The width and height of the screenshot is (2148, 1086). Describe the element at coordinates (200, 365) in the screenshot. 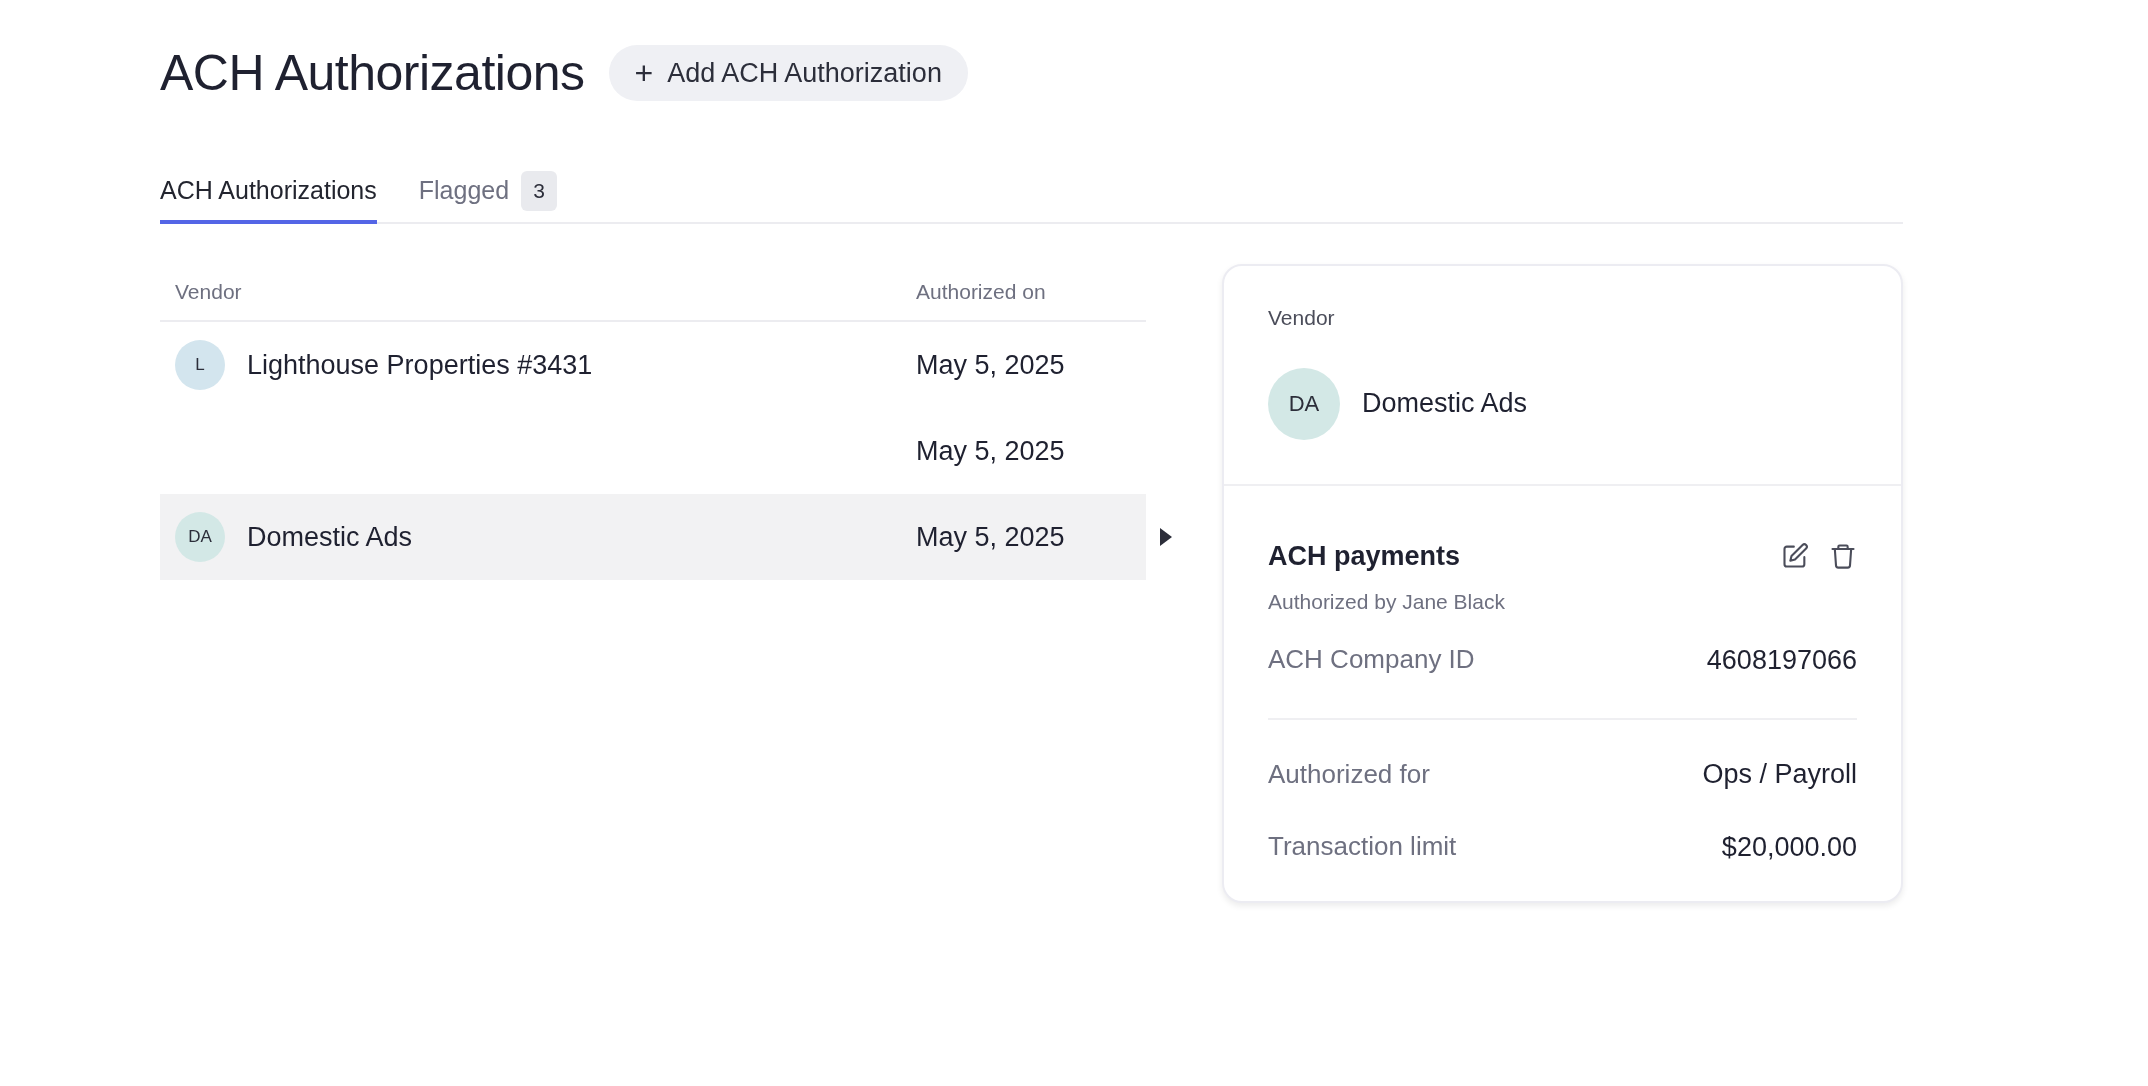

I see `vendor-avatar: L` at that location.